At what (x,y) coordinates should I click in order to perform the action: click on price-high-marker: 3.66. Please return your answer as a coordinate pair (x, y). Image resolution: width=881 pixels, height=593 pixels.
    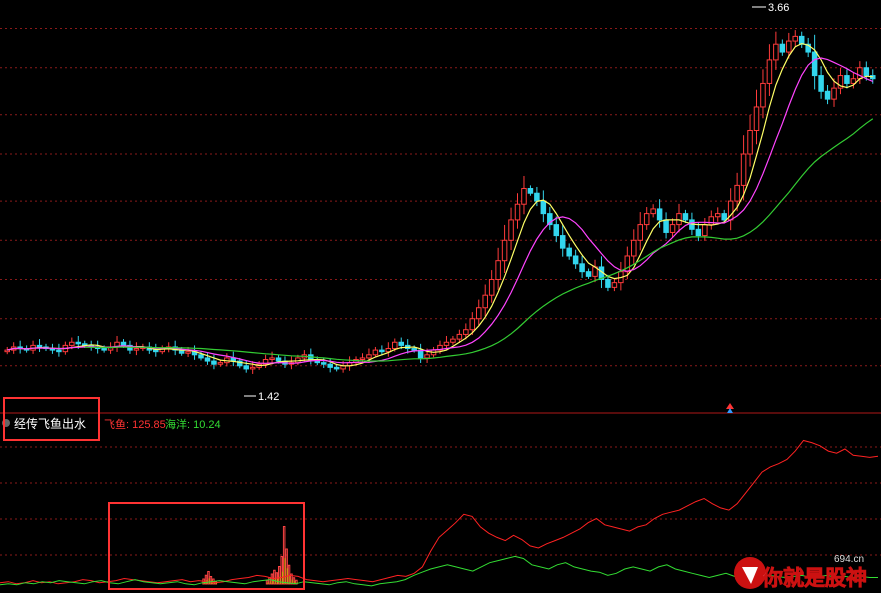
    Looking at the image, I should click on (770, 8).